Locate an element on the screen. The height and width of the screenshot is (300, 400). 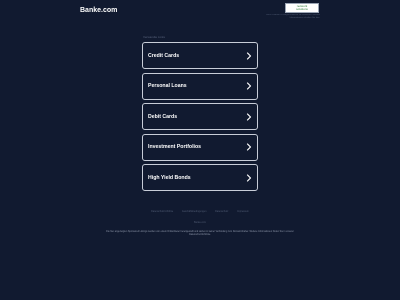
brand-title: Banke.com is located at coordinates (98, 10).